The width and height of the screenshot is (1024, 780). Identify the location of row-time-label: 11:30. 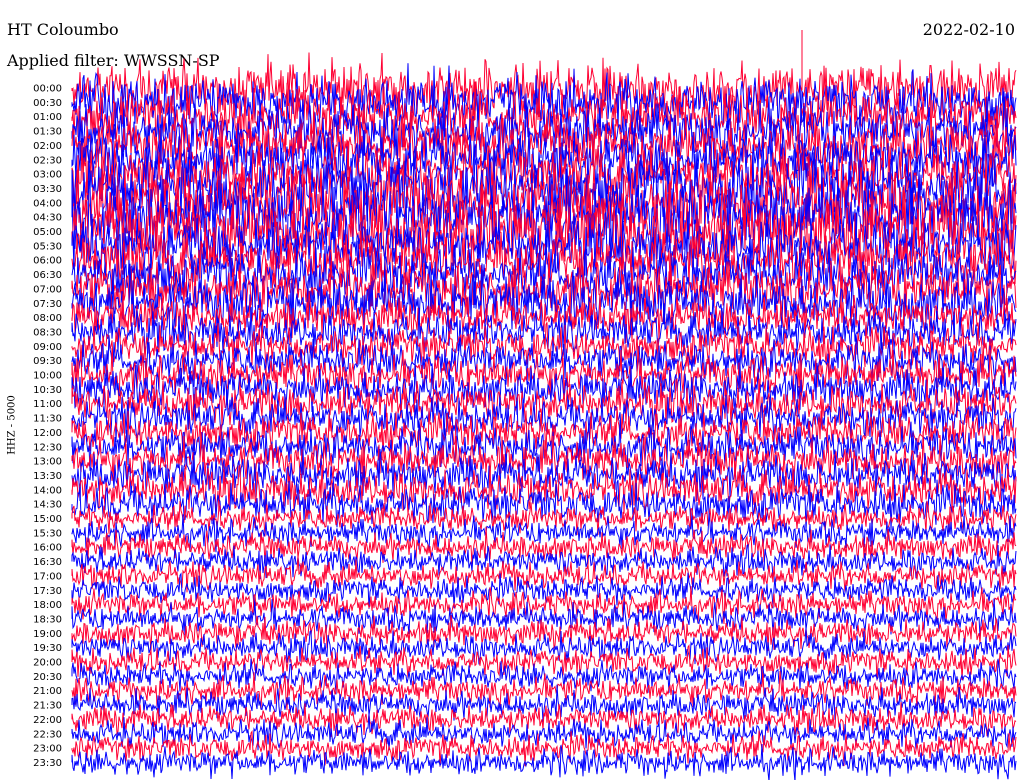
(47, 419).